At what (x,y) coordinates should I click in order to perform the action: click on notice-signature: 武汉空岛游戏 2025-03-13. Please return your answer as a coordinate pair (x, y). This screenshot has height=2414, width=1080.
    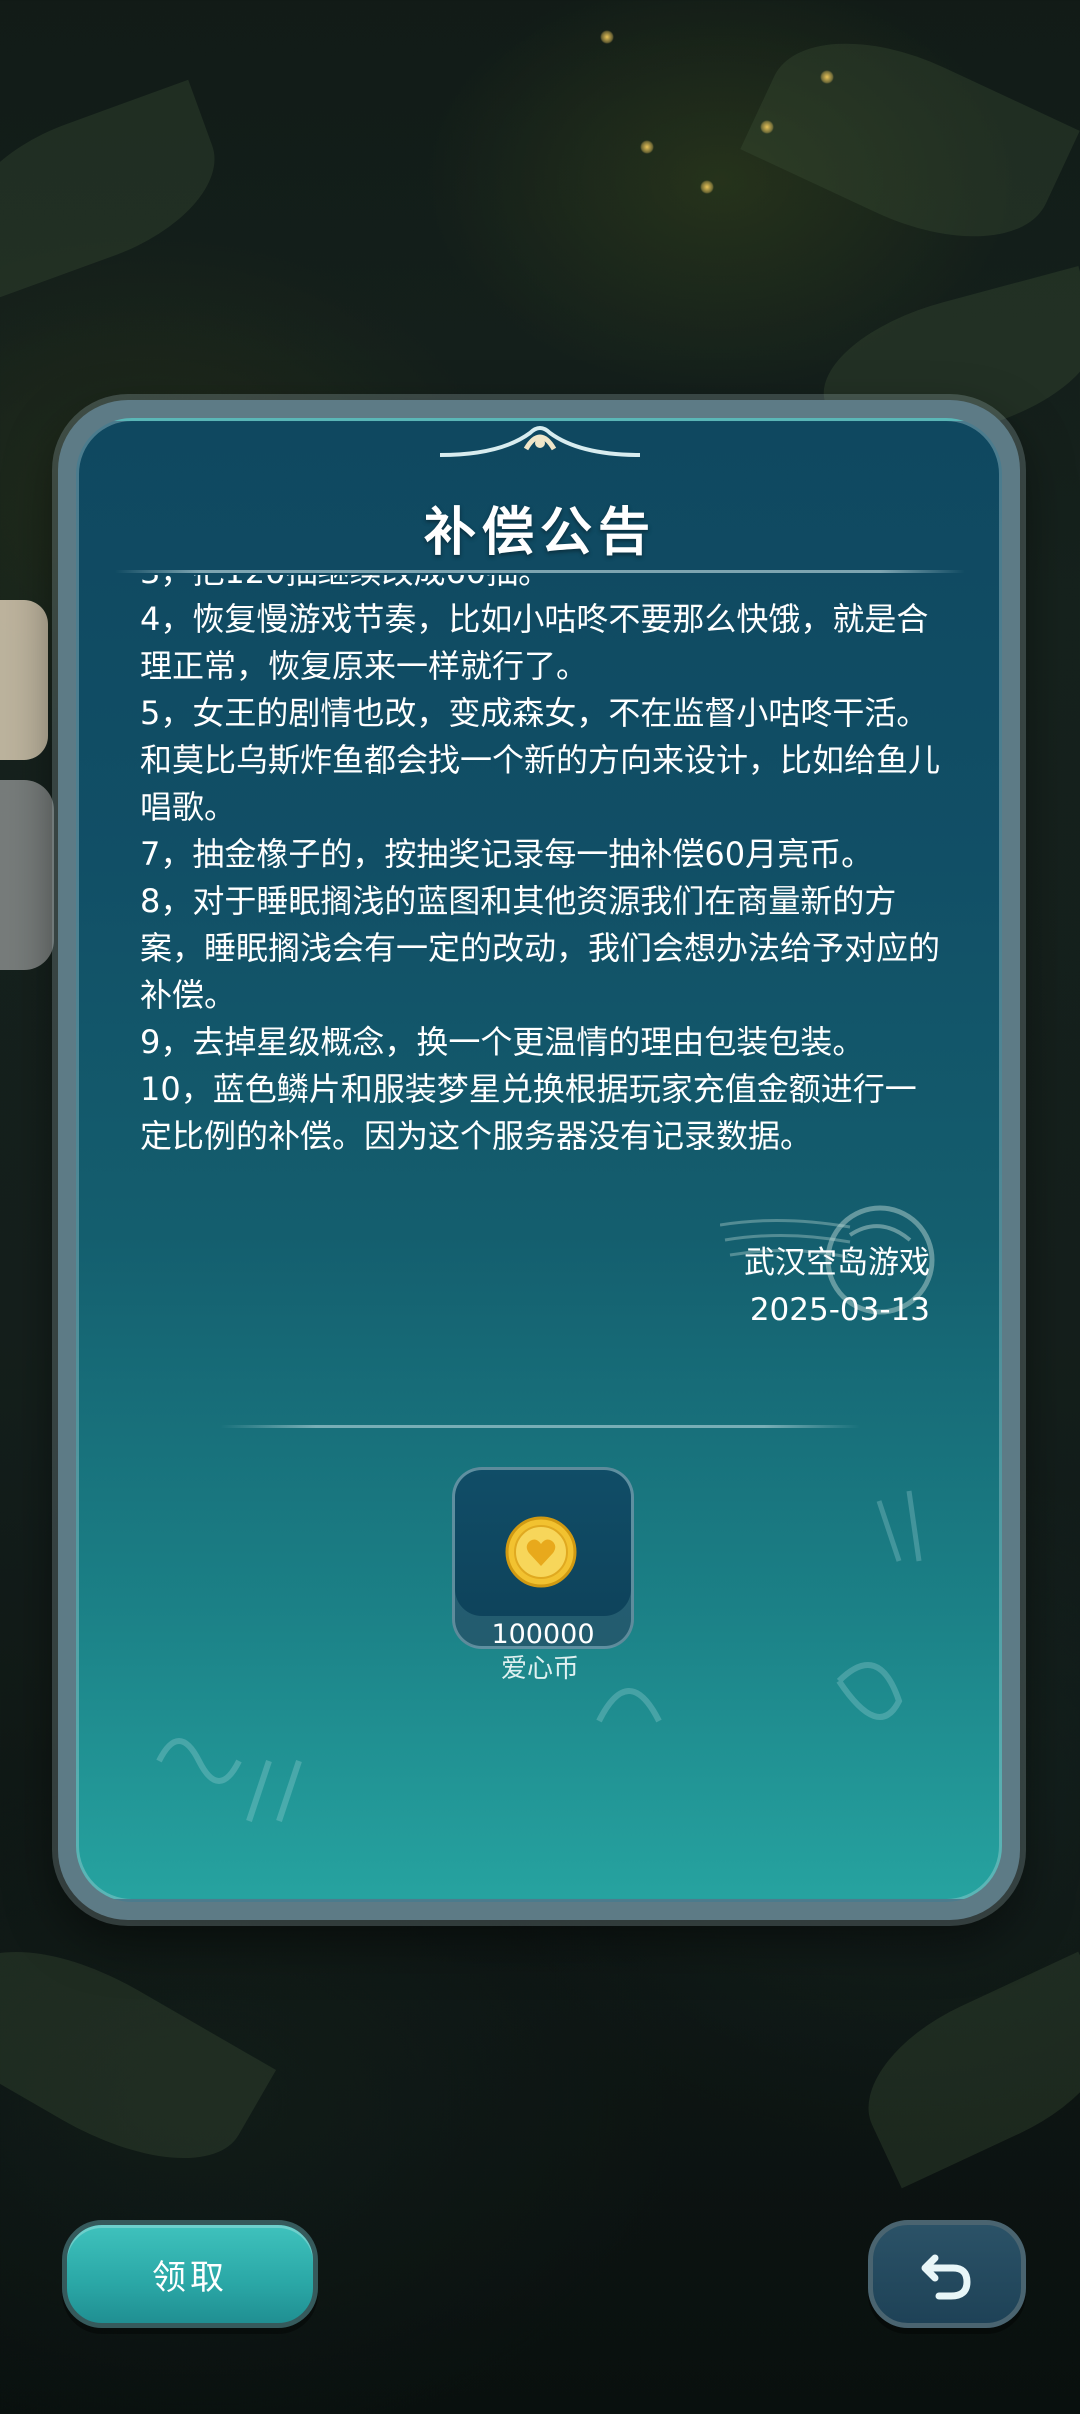
    Looking at the image, I should click on (837, 1287).